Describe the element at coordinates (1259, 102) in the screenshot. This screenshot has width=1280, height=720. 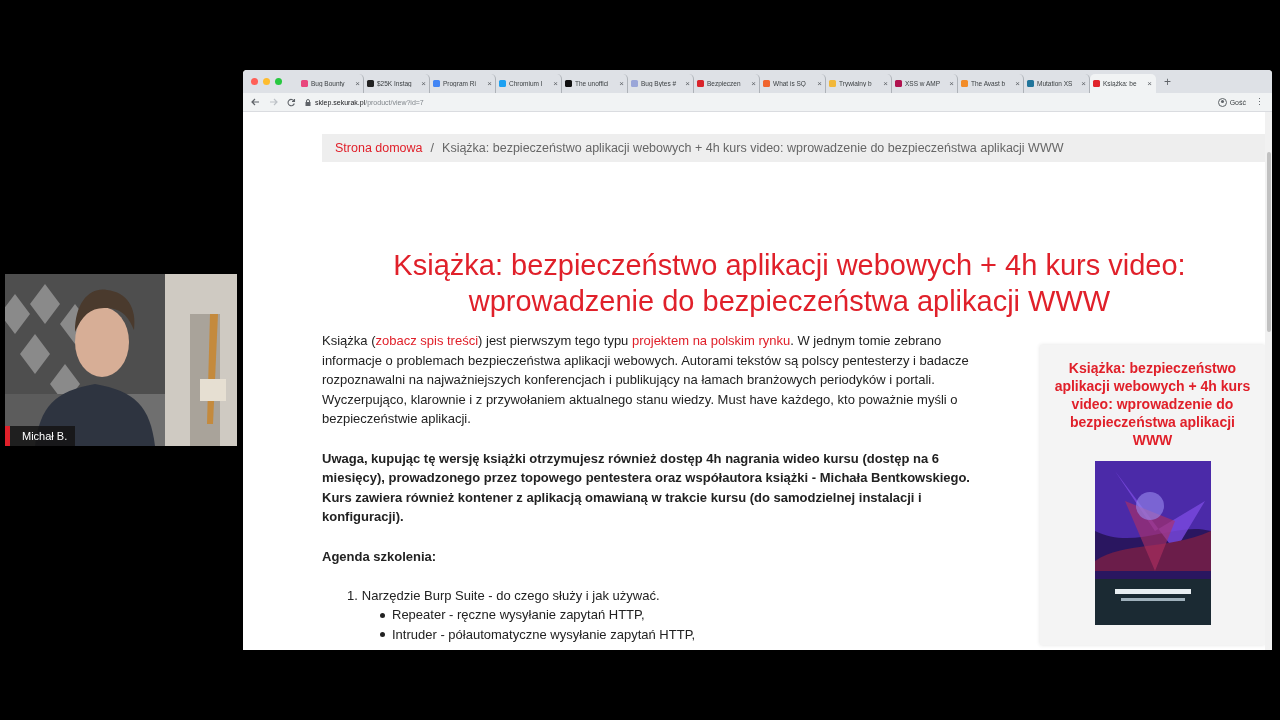
I see `menu-button: ⋮` at that location.